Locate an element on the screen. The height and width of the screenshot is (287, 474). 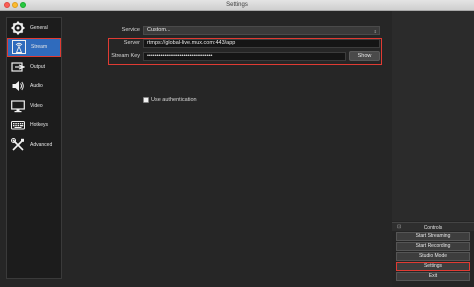
stream-key-value: •••••••••••••••••••••••••••••••••• is located at coordinates (180, 56).